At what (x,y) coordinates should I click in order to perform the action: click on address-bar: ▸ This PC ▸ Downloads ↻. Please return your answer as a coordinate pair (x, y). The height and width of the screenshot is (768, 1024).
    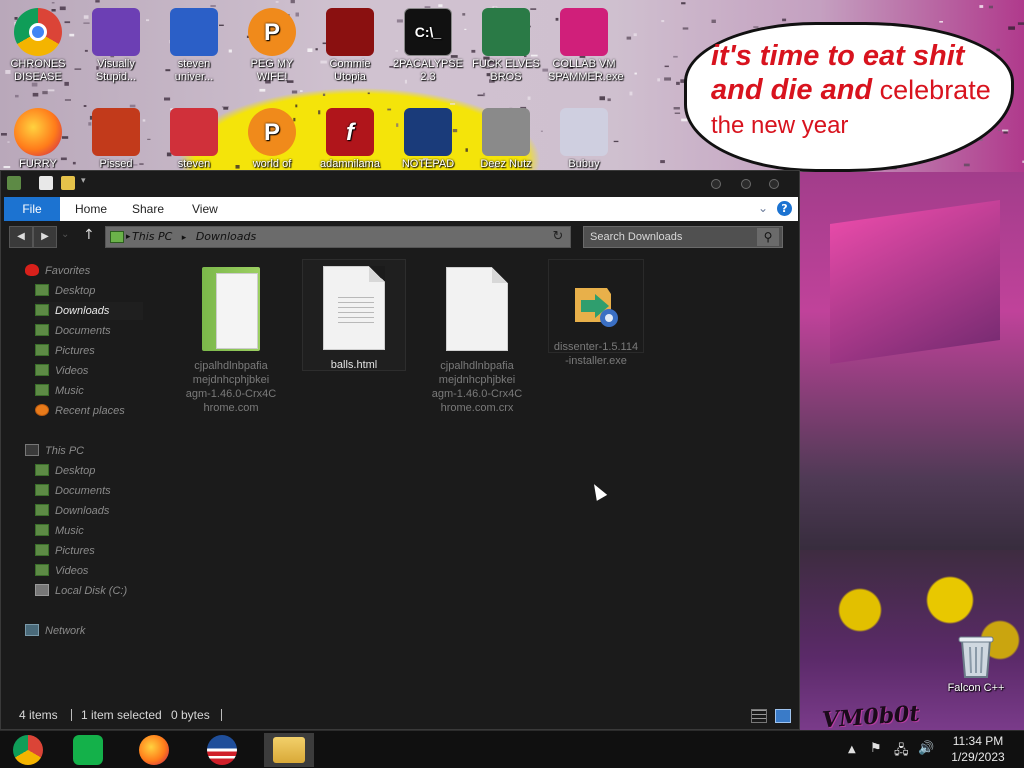
    Looking at the image, I should click on (338, 237).